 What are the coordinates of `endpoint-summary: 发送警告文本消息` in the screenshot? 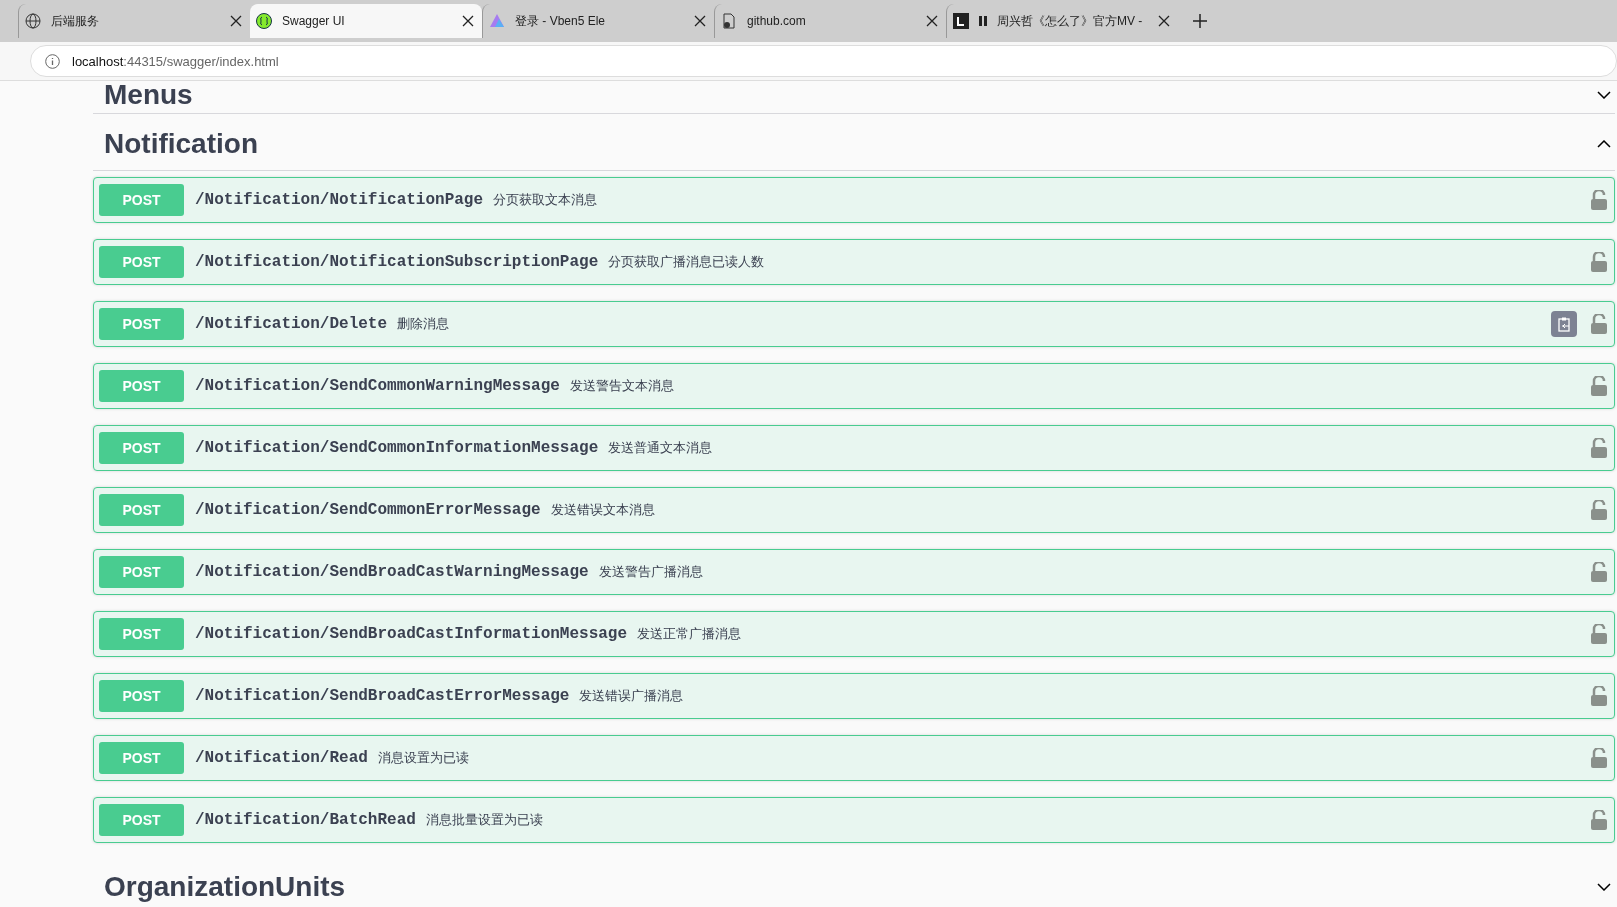 It's located at (622, 386).